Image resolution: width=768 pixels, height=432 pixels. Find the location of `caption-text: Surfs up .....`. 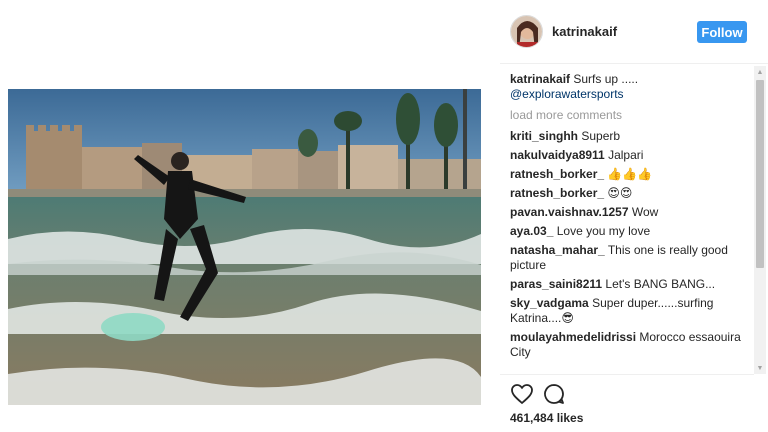

caption-text: Surfs up ..... is located at coordinates (606, 79).